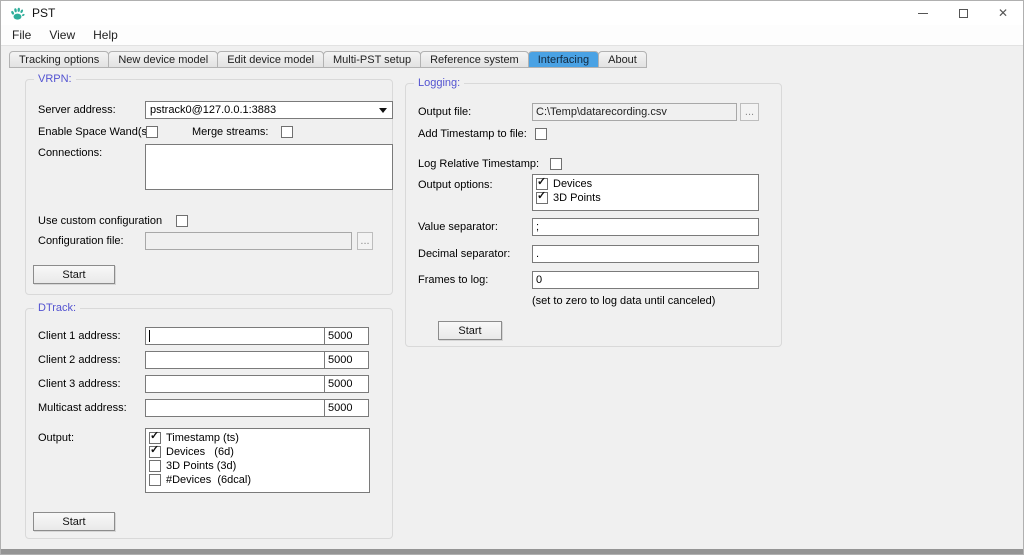  Describe the element at coordinates (512, 13) in the screenshot. I see `title-bar: PST ✕` at that location.